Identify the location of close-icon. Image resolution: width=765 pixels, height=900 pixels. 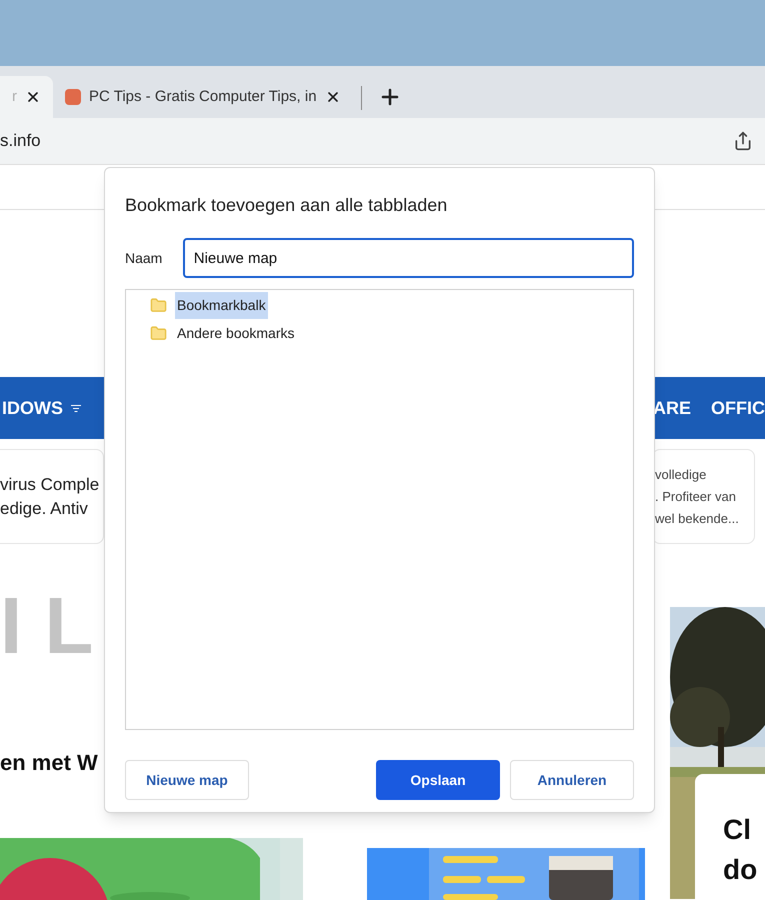
(33, 97).